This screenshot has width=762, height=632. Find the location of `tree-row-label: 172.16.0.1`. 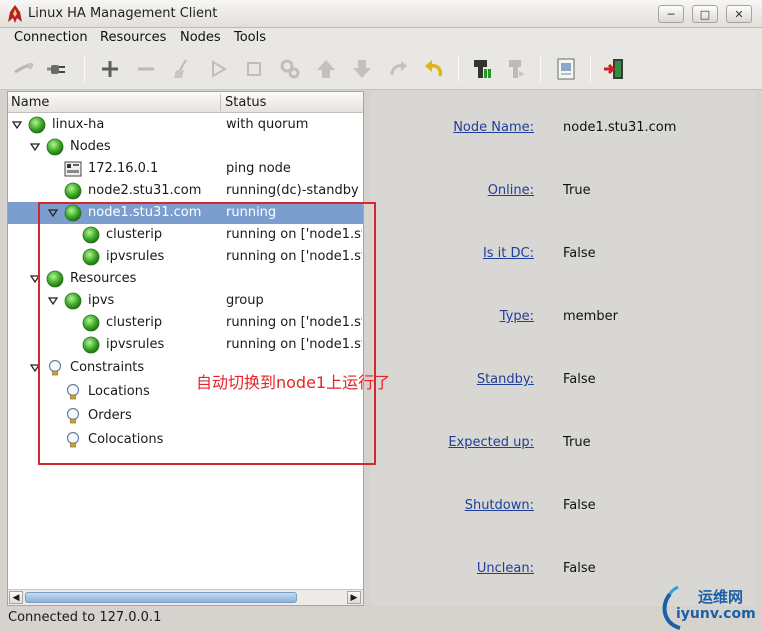

tree-row-label: 172.16.0.1 is located at coordinates (123, 168).